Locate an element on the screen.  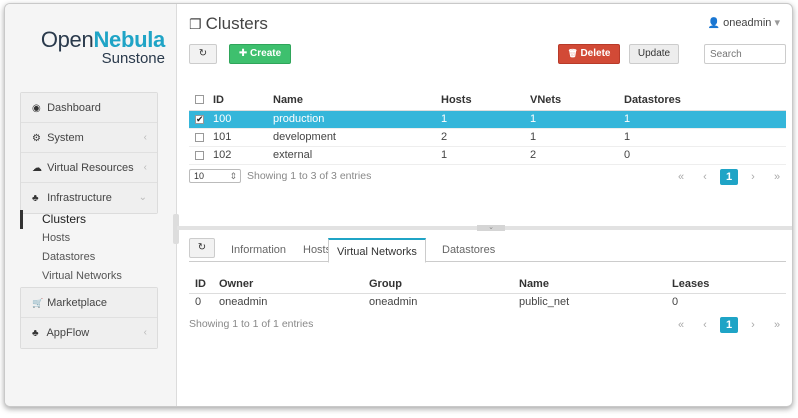
logo-brand-a: Open is located at coordinates (67, 39).